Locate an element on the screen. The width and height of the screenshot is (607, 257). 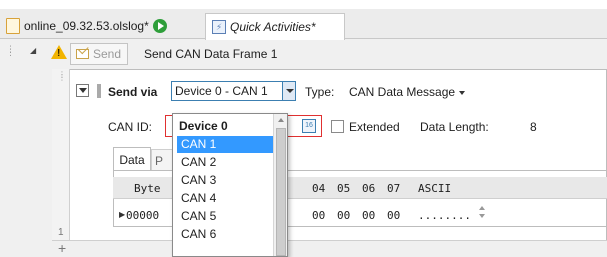
send-button: Send is located at coordinates (99, 54).